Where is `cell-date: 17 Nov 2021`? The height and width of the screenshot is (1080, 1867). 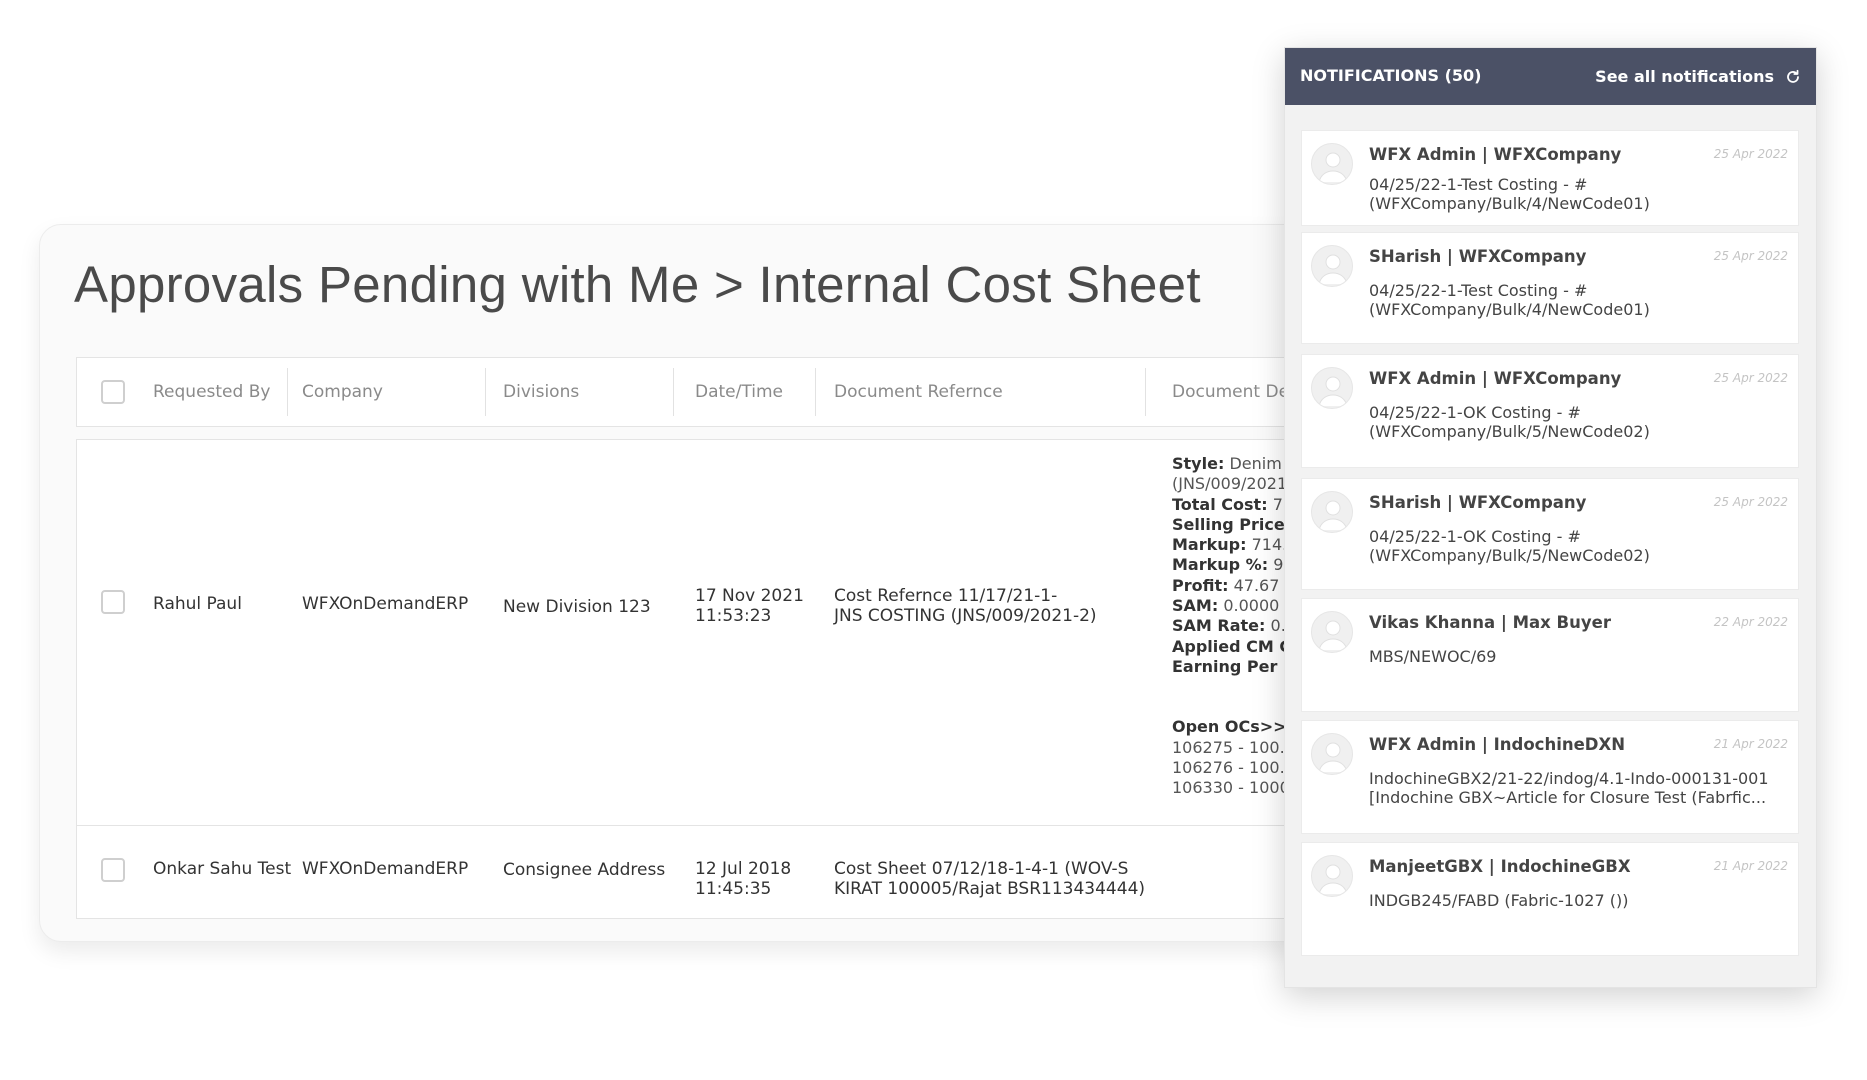
cell-date: 17 Nov 2021 is located at coordinates (749, 596).